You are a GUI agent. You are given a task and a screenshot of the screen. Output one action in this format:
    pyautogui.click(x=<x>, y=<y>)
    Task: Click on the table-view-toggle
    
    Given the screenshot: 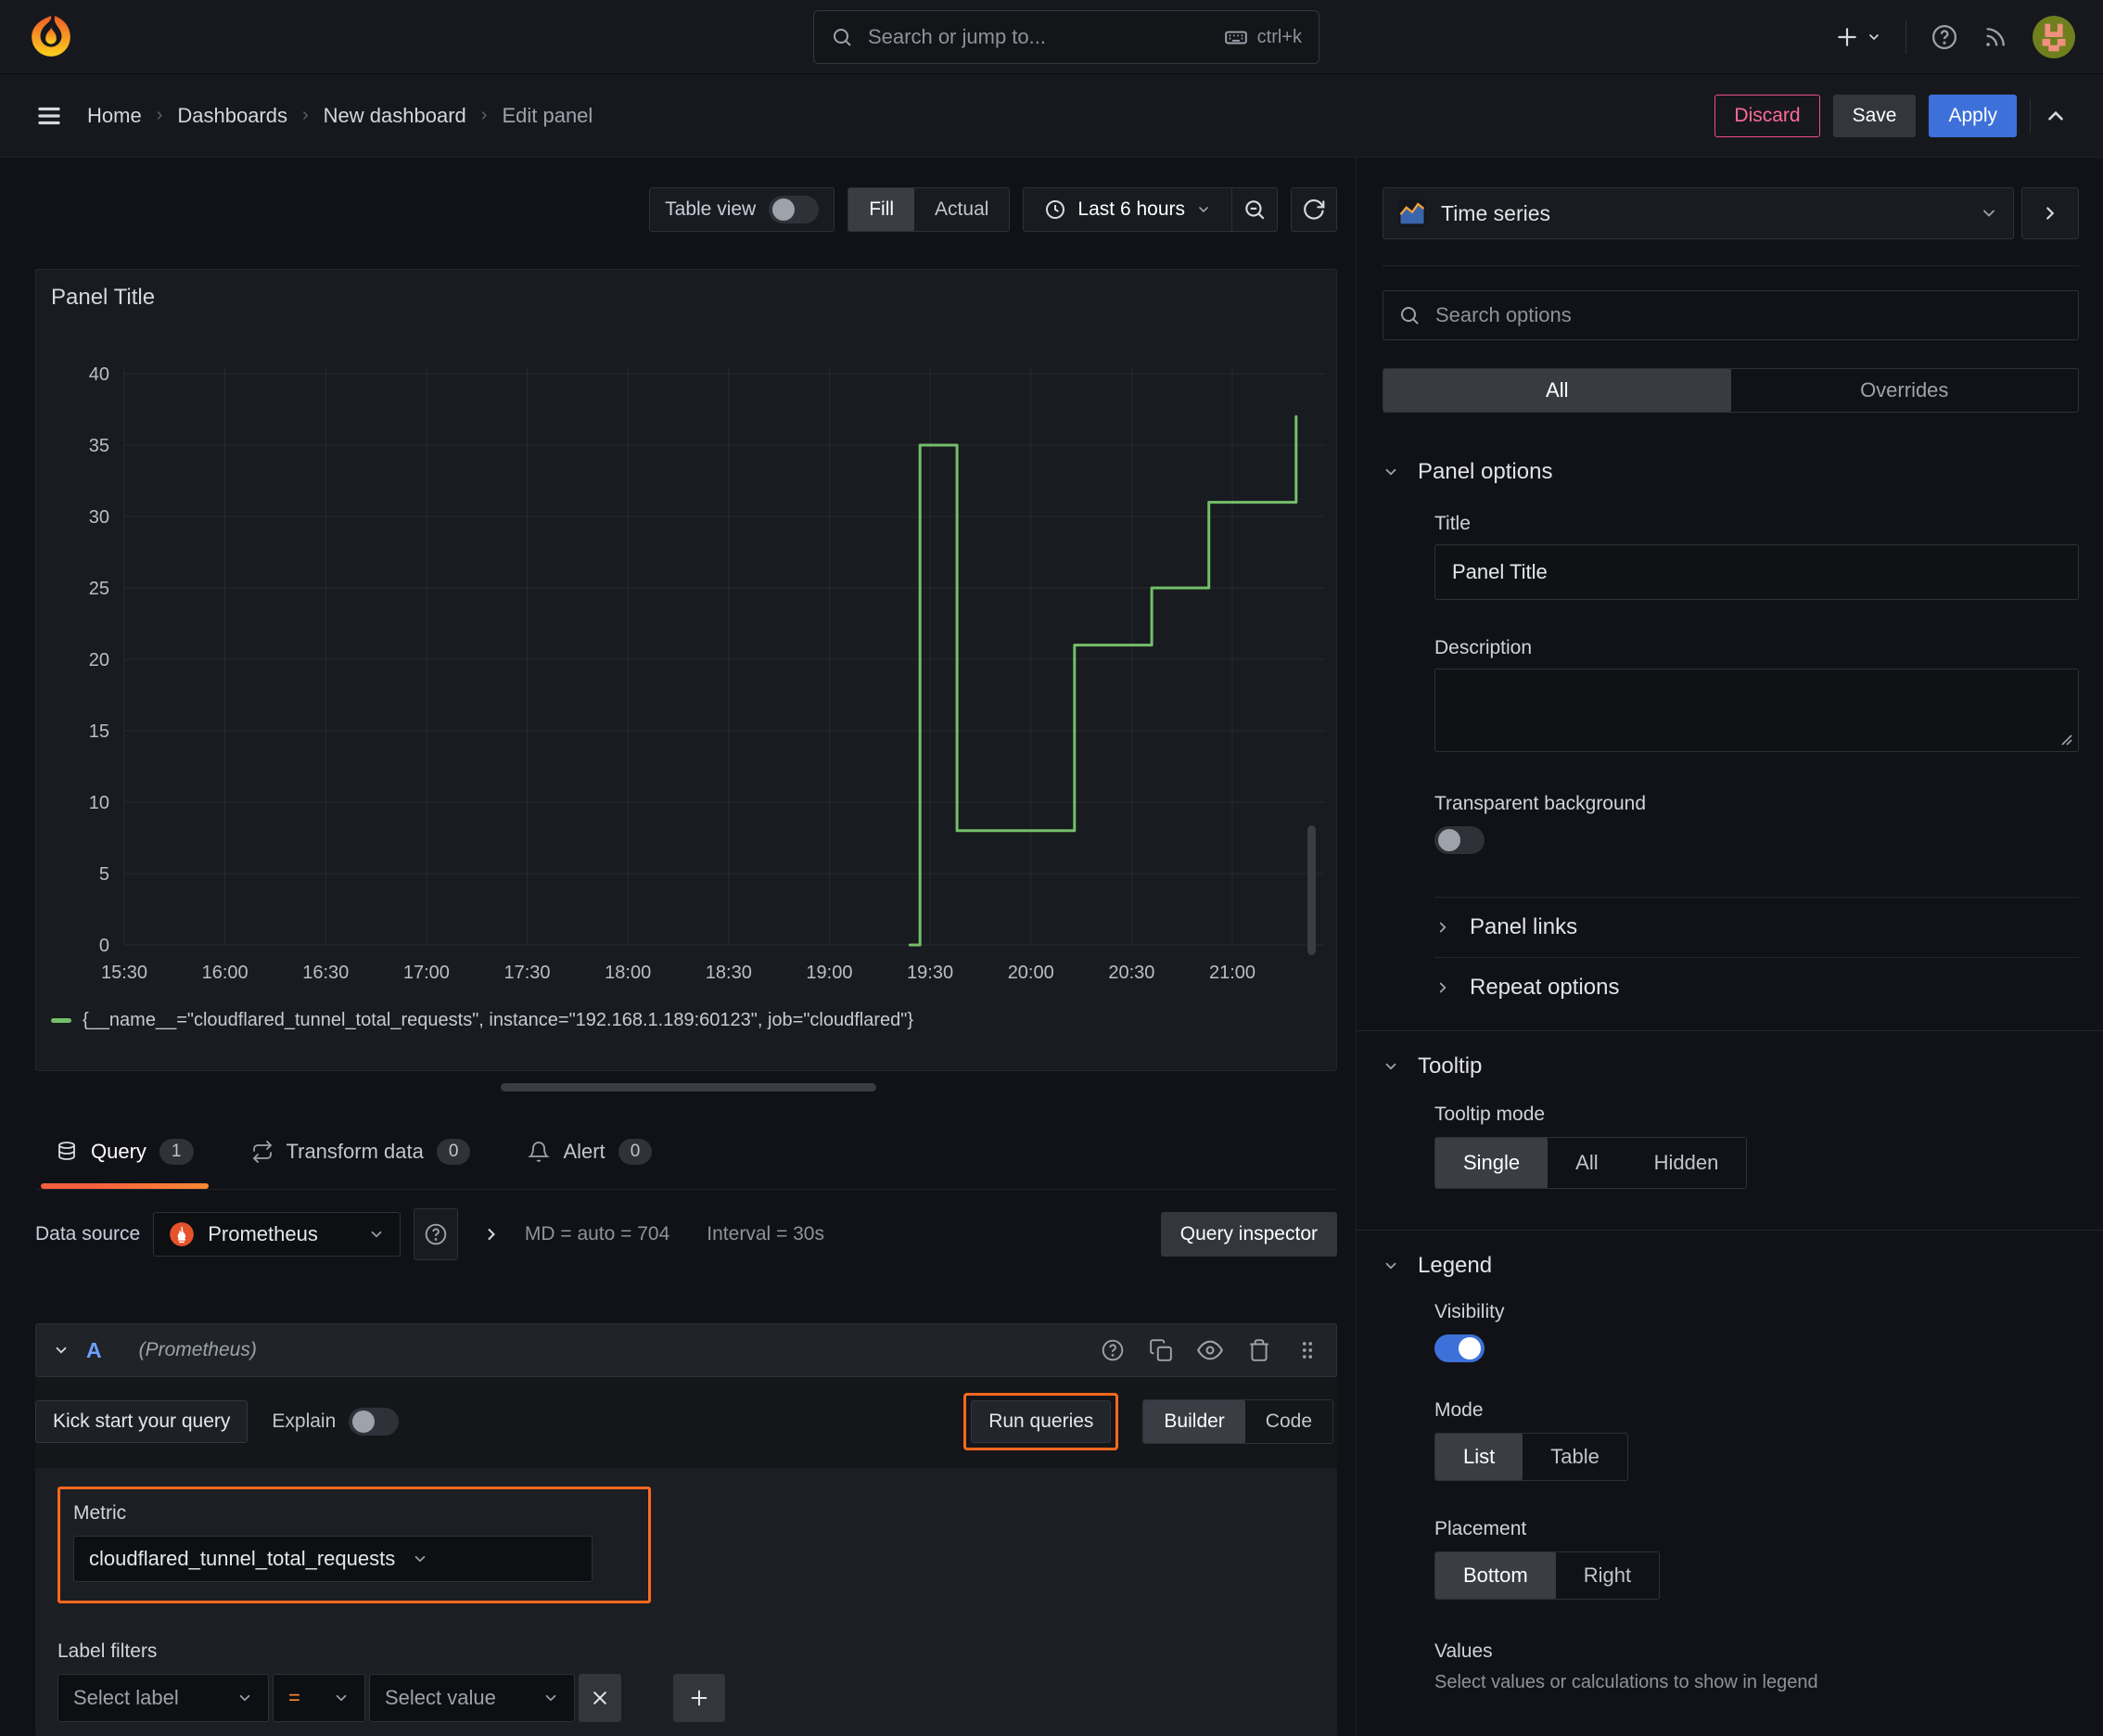 What is the action you would take?
    pyautogui.click(x=794, y=209)
    